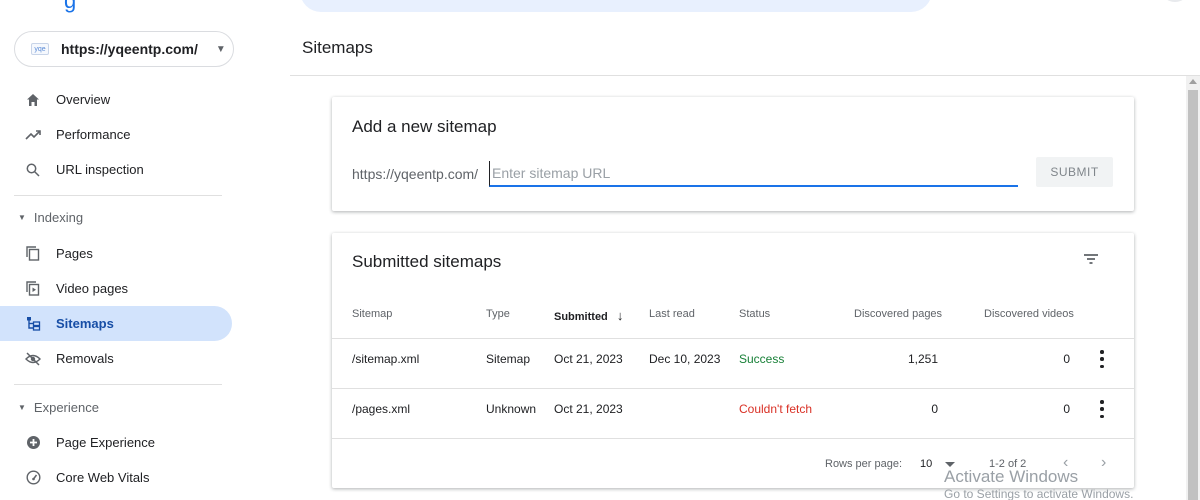  I want to click on sidebar-item-label: Overview, so click(83, 99).